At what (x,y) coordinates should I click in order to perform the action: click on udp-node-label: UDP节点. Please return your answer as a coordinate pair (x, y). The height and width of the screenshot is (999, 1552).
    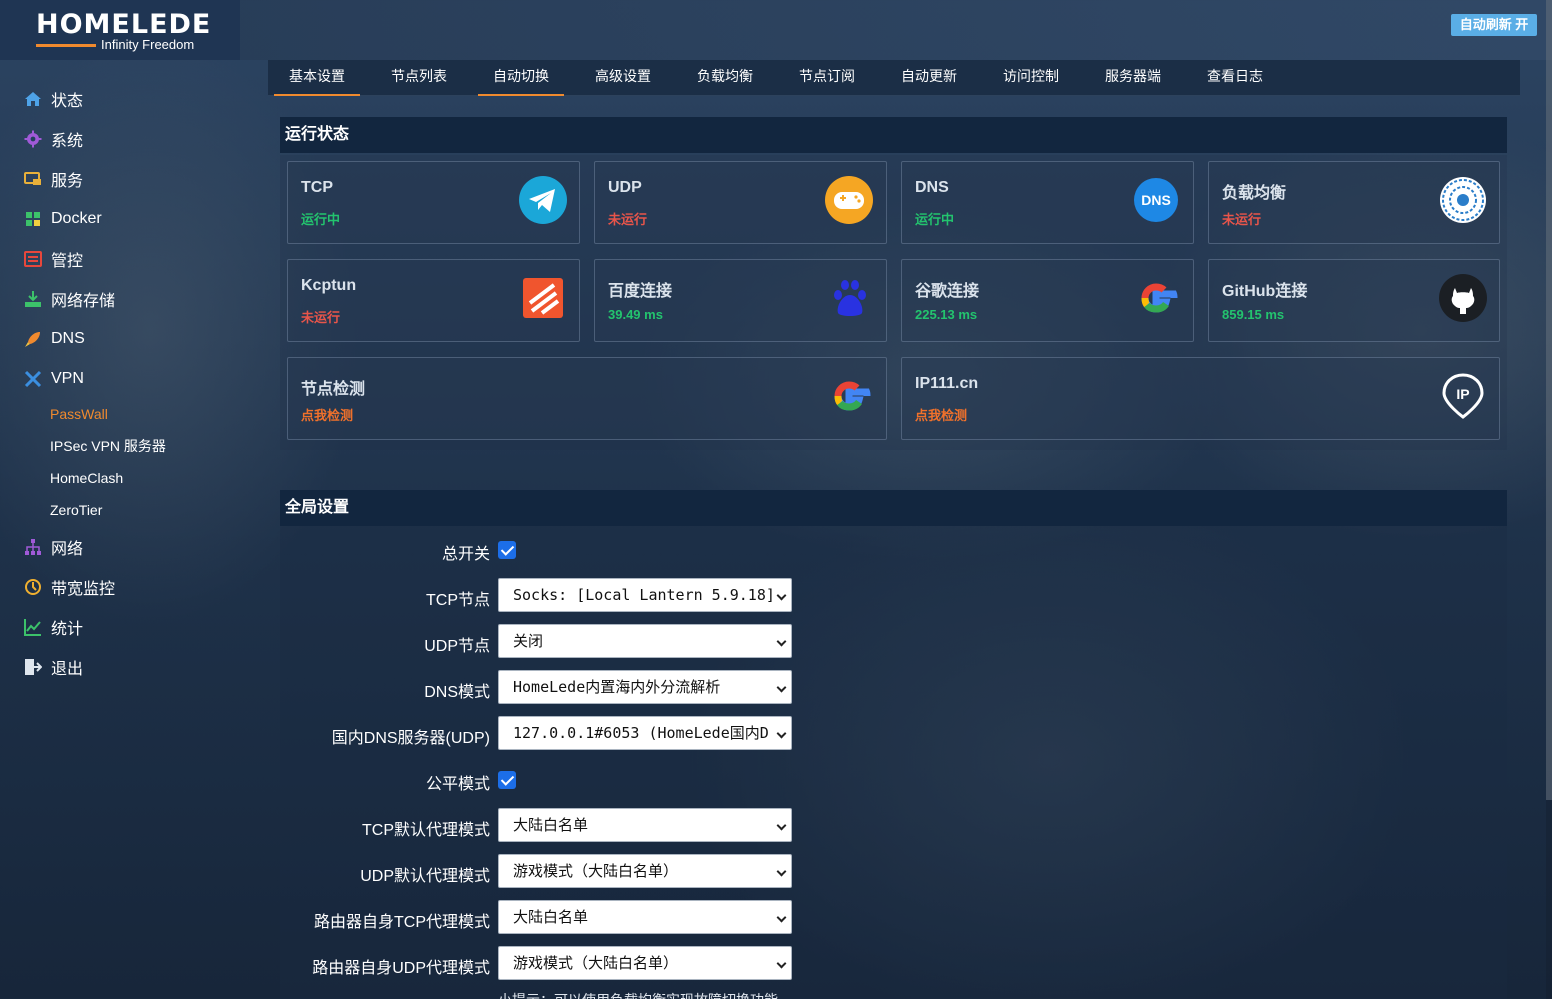
    Looking at the image, I should click on (457, 646).